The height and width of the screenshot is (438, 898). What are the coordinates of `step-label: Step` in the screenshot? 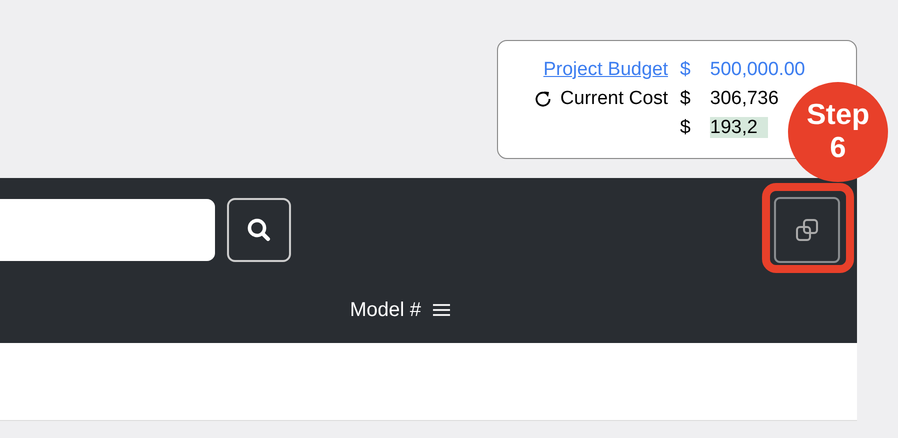 It's located at (838, 115).